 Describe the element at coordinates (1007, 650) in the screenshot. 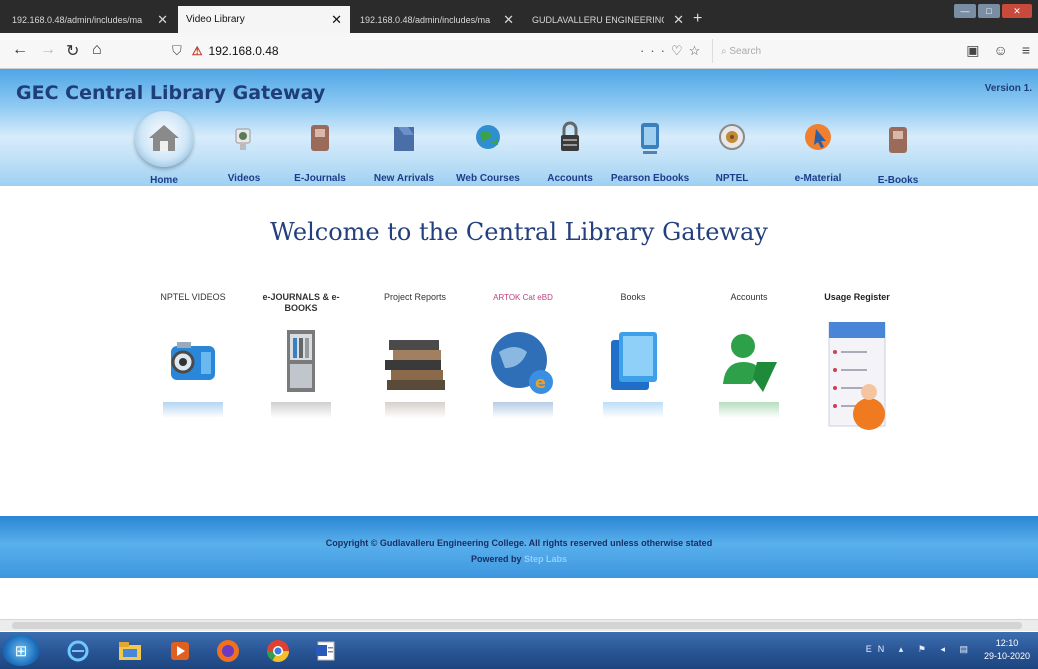

I see `system-clock: 12:10 29-10-2020` at that location.